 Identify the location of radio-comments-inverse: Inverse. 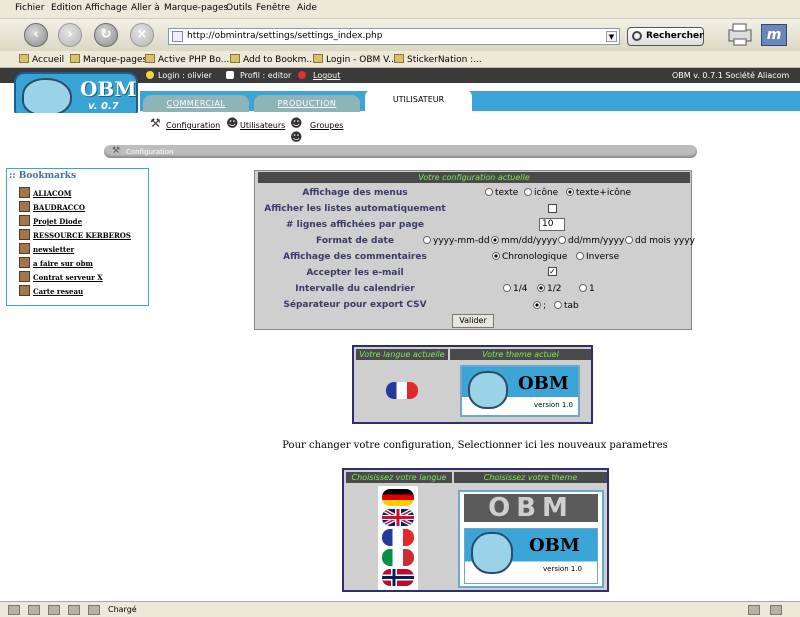
(597, 257).